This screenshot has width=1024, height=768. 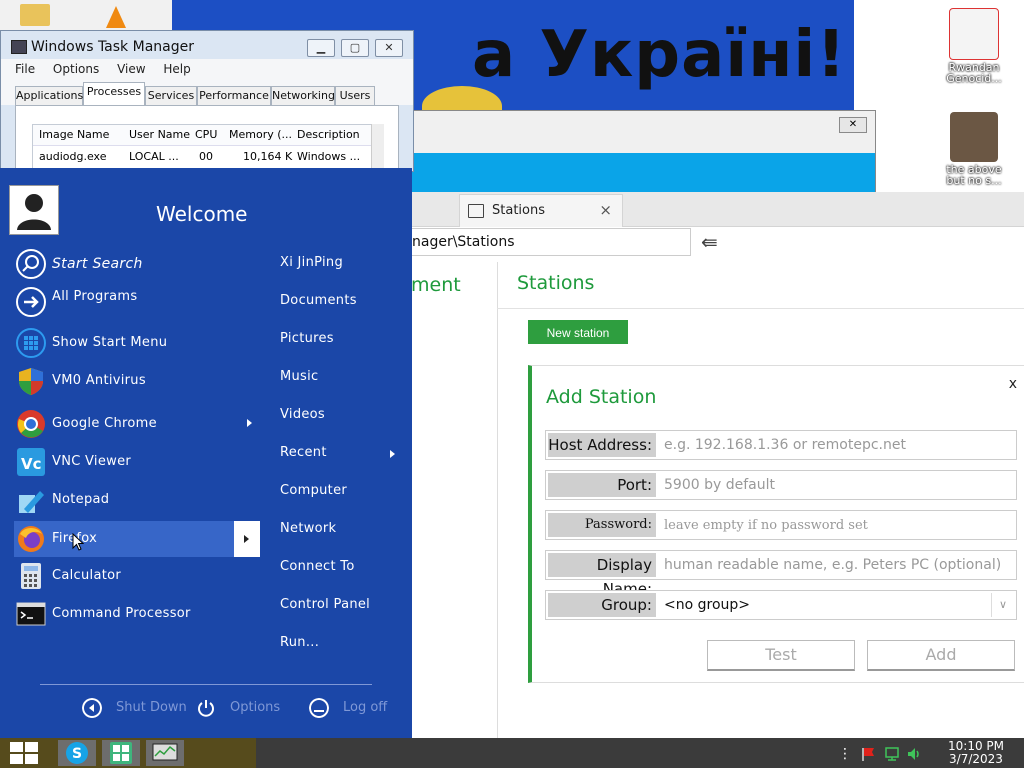 I want to click on test-button: Test, so click(x=781, y=655).